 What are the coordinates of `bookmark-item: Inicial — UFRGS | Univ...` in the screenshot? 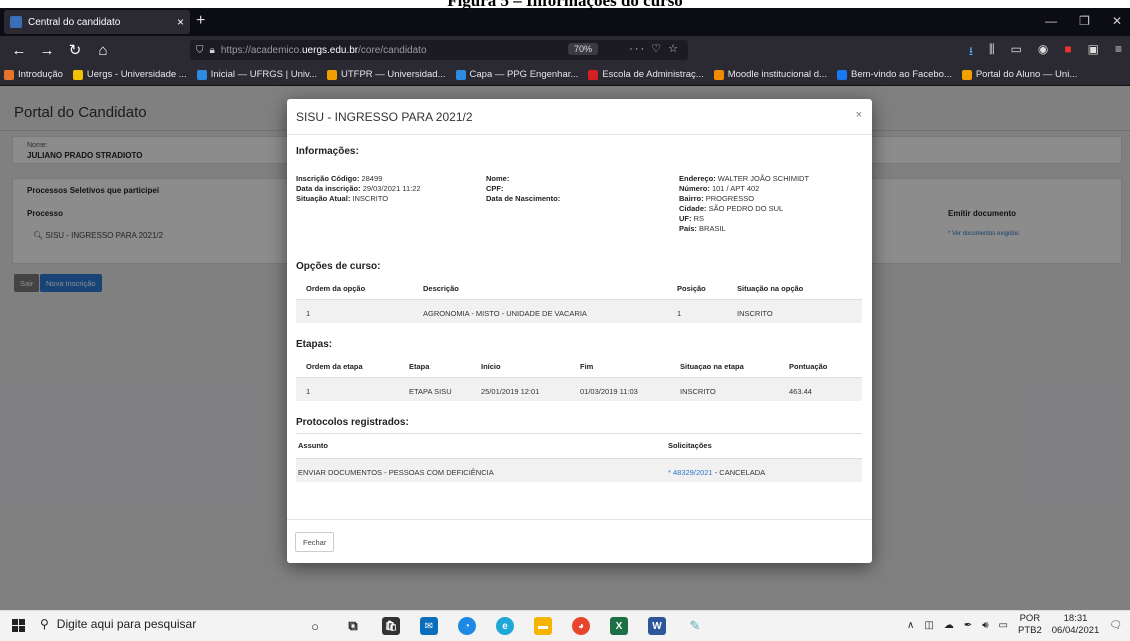 It's located at (256, 74).